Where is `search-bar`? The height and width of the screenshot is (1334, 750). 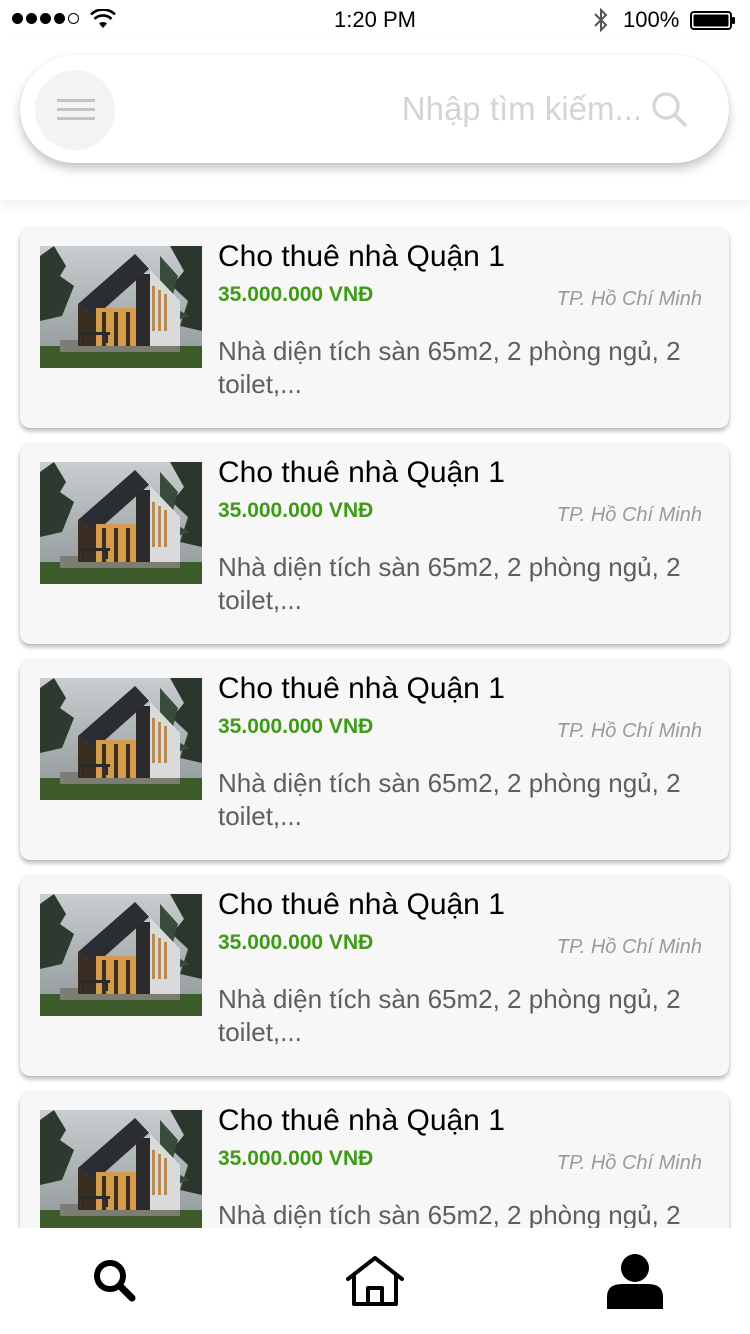
search-bar is located at coordinates (374, 109).